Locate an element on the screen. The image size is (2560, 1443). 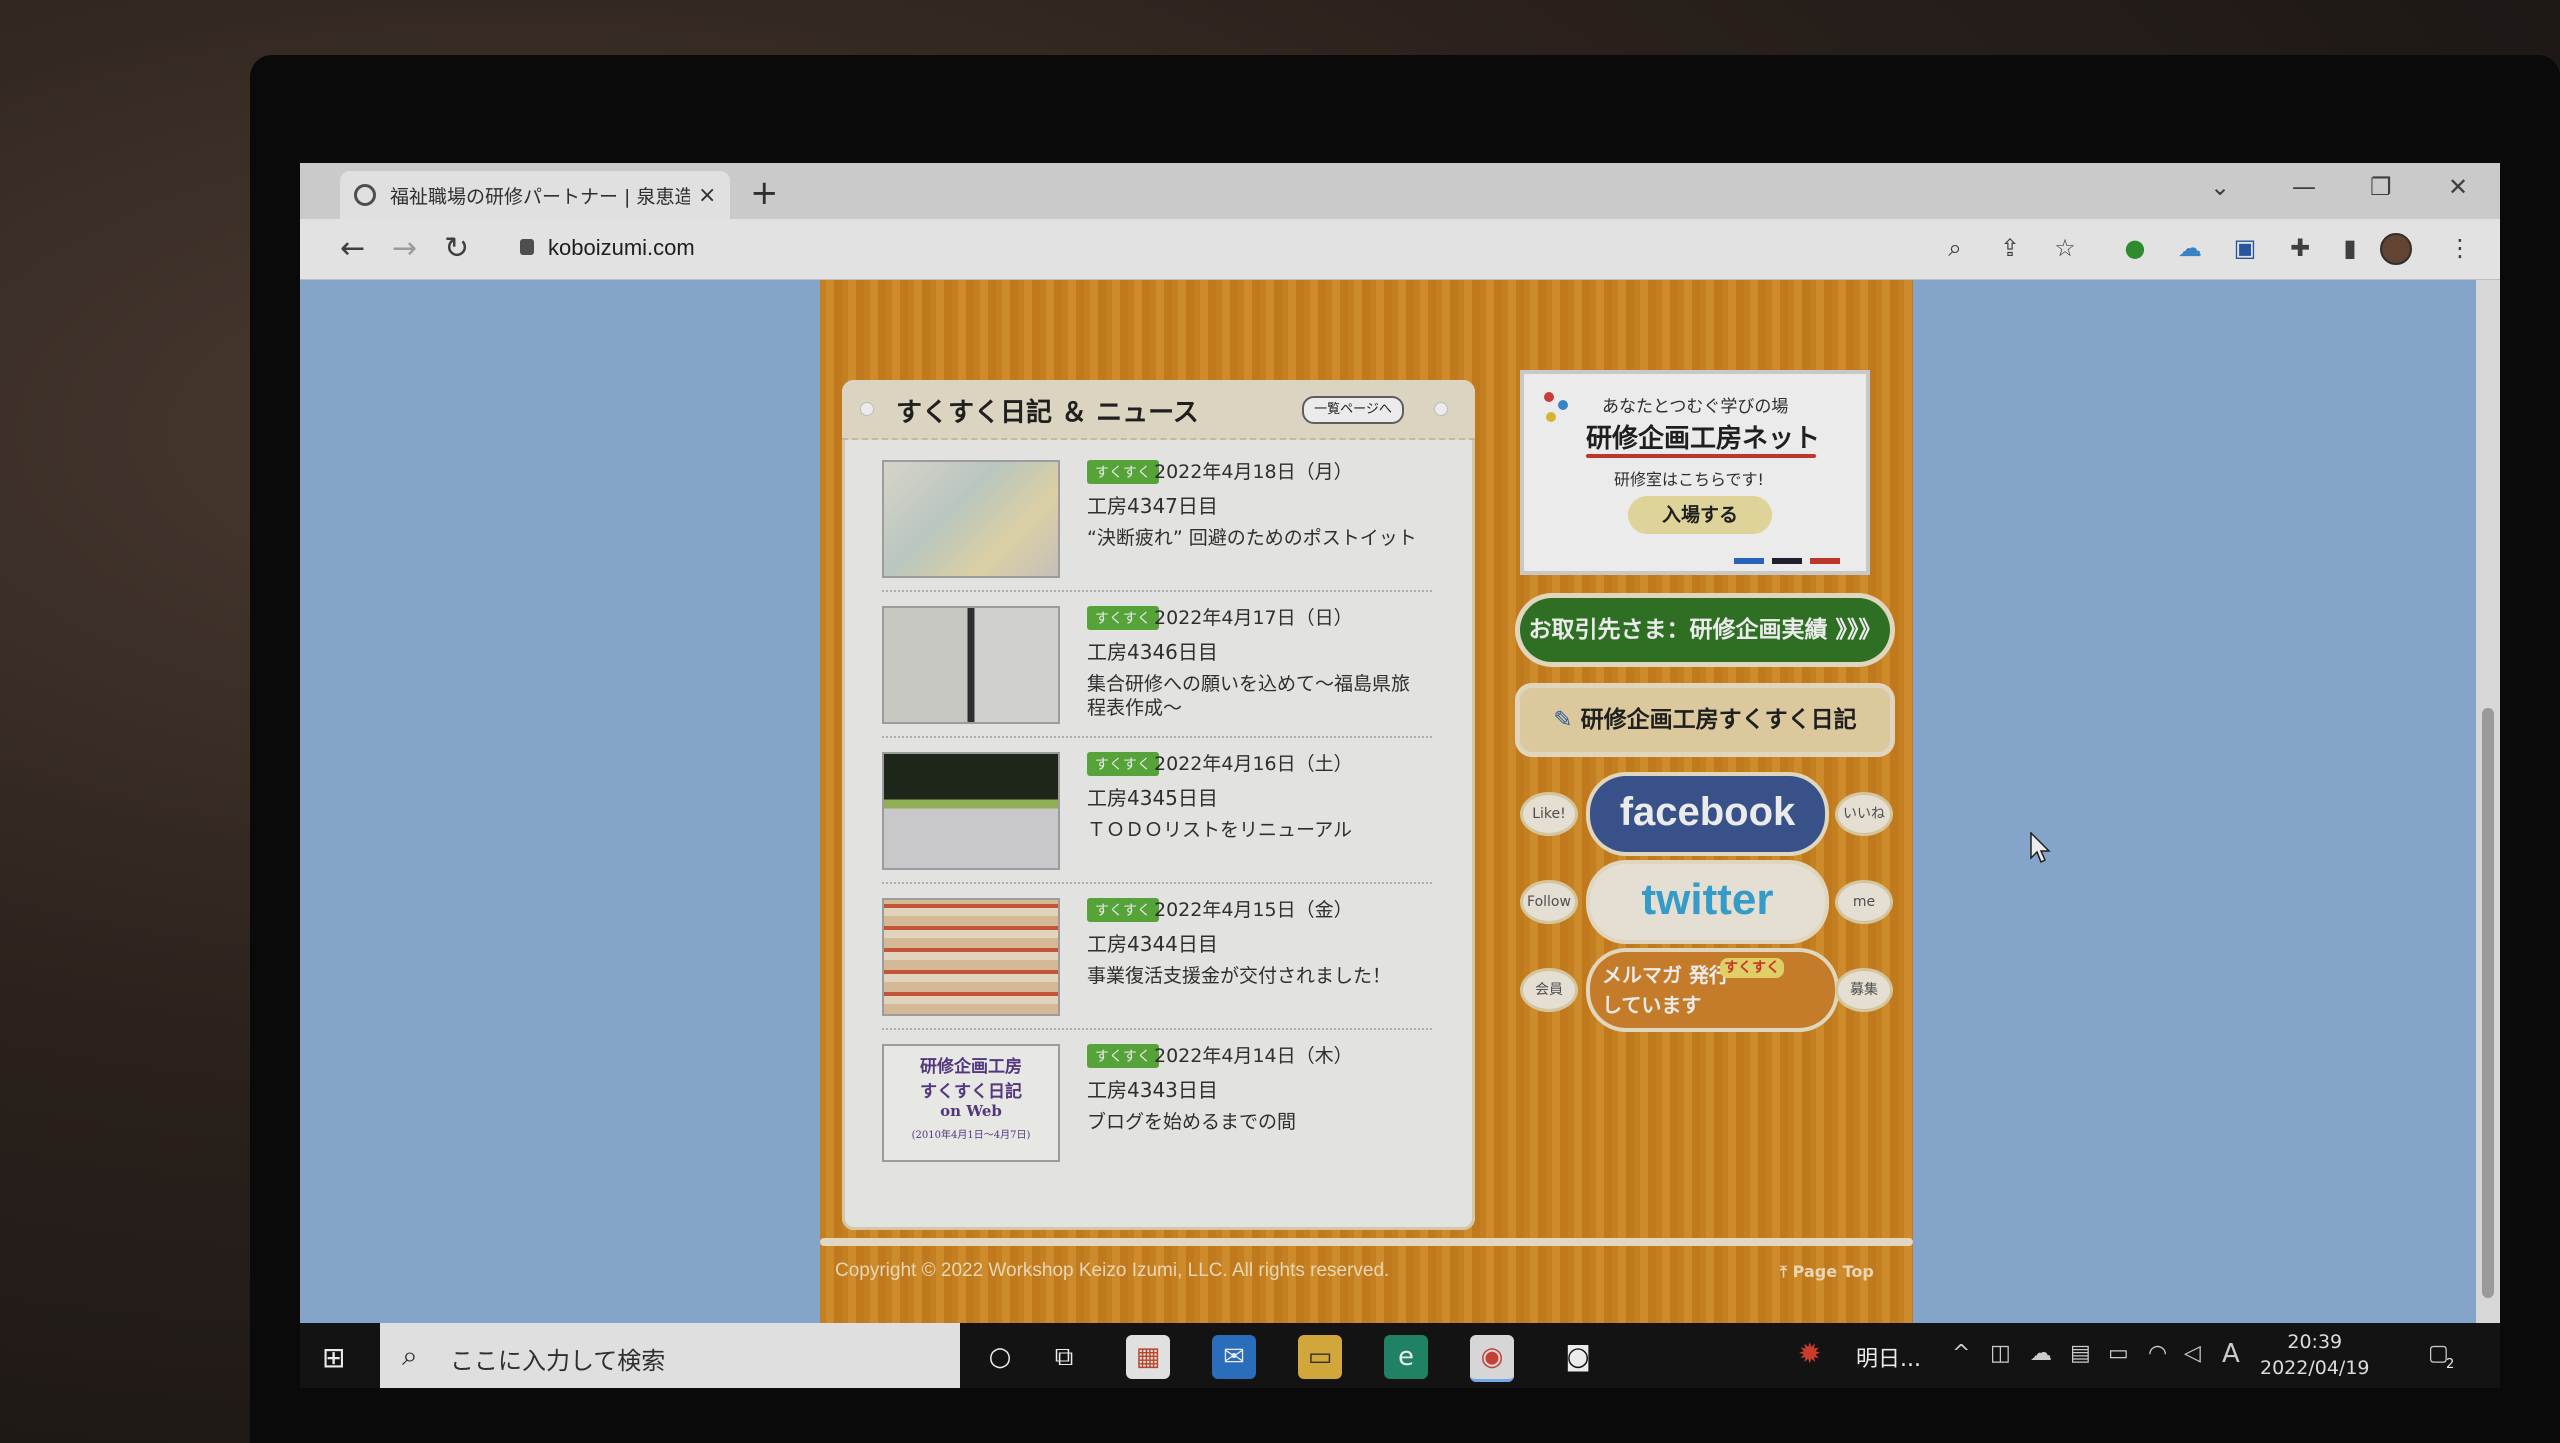
forward-button: → is located at coordinates (404, 248).